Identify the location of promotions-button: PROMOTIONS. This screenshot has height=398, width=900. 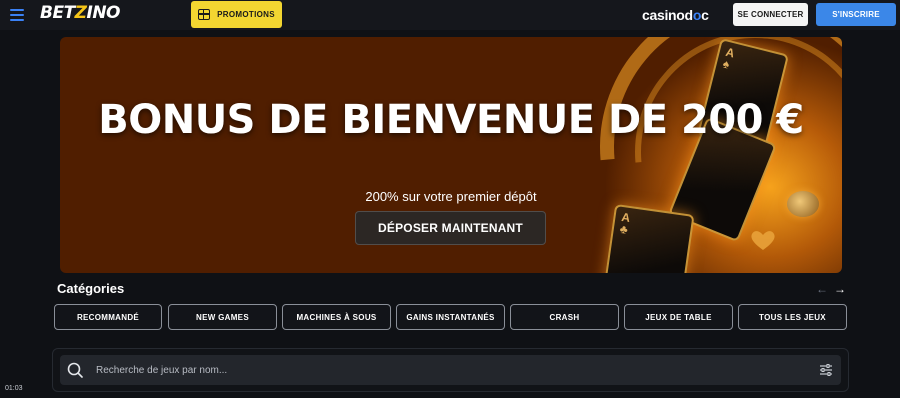
(236, 14).